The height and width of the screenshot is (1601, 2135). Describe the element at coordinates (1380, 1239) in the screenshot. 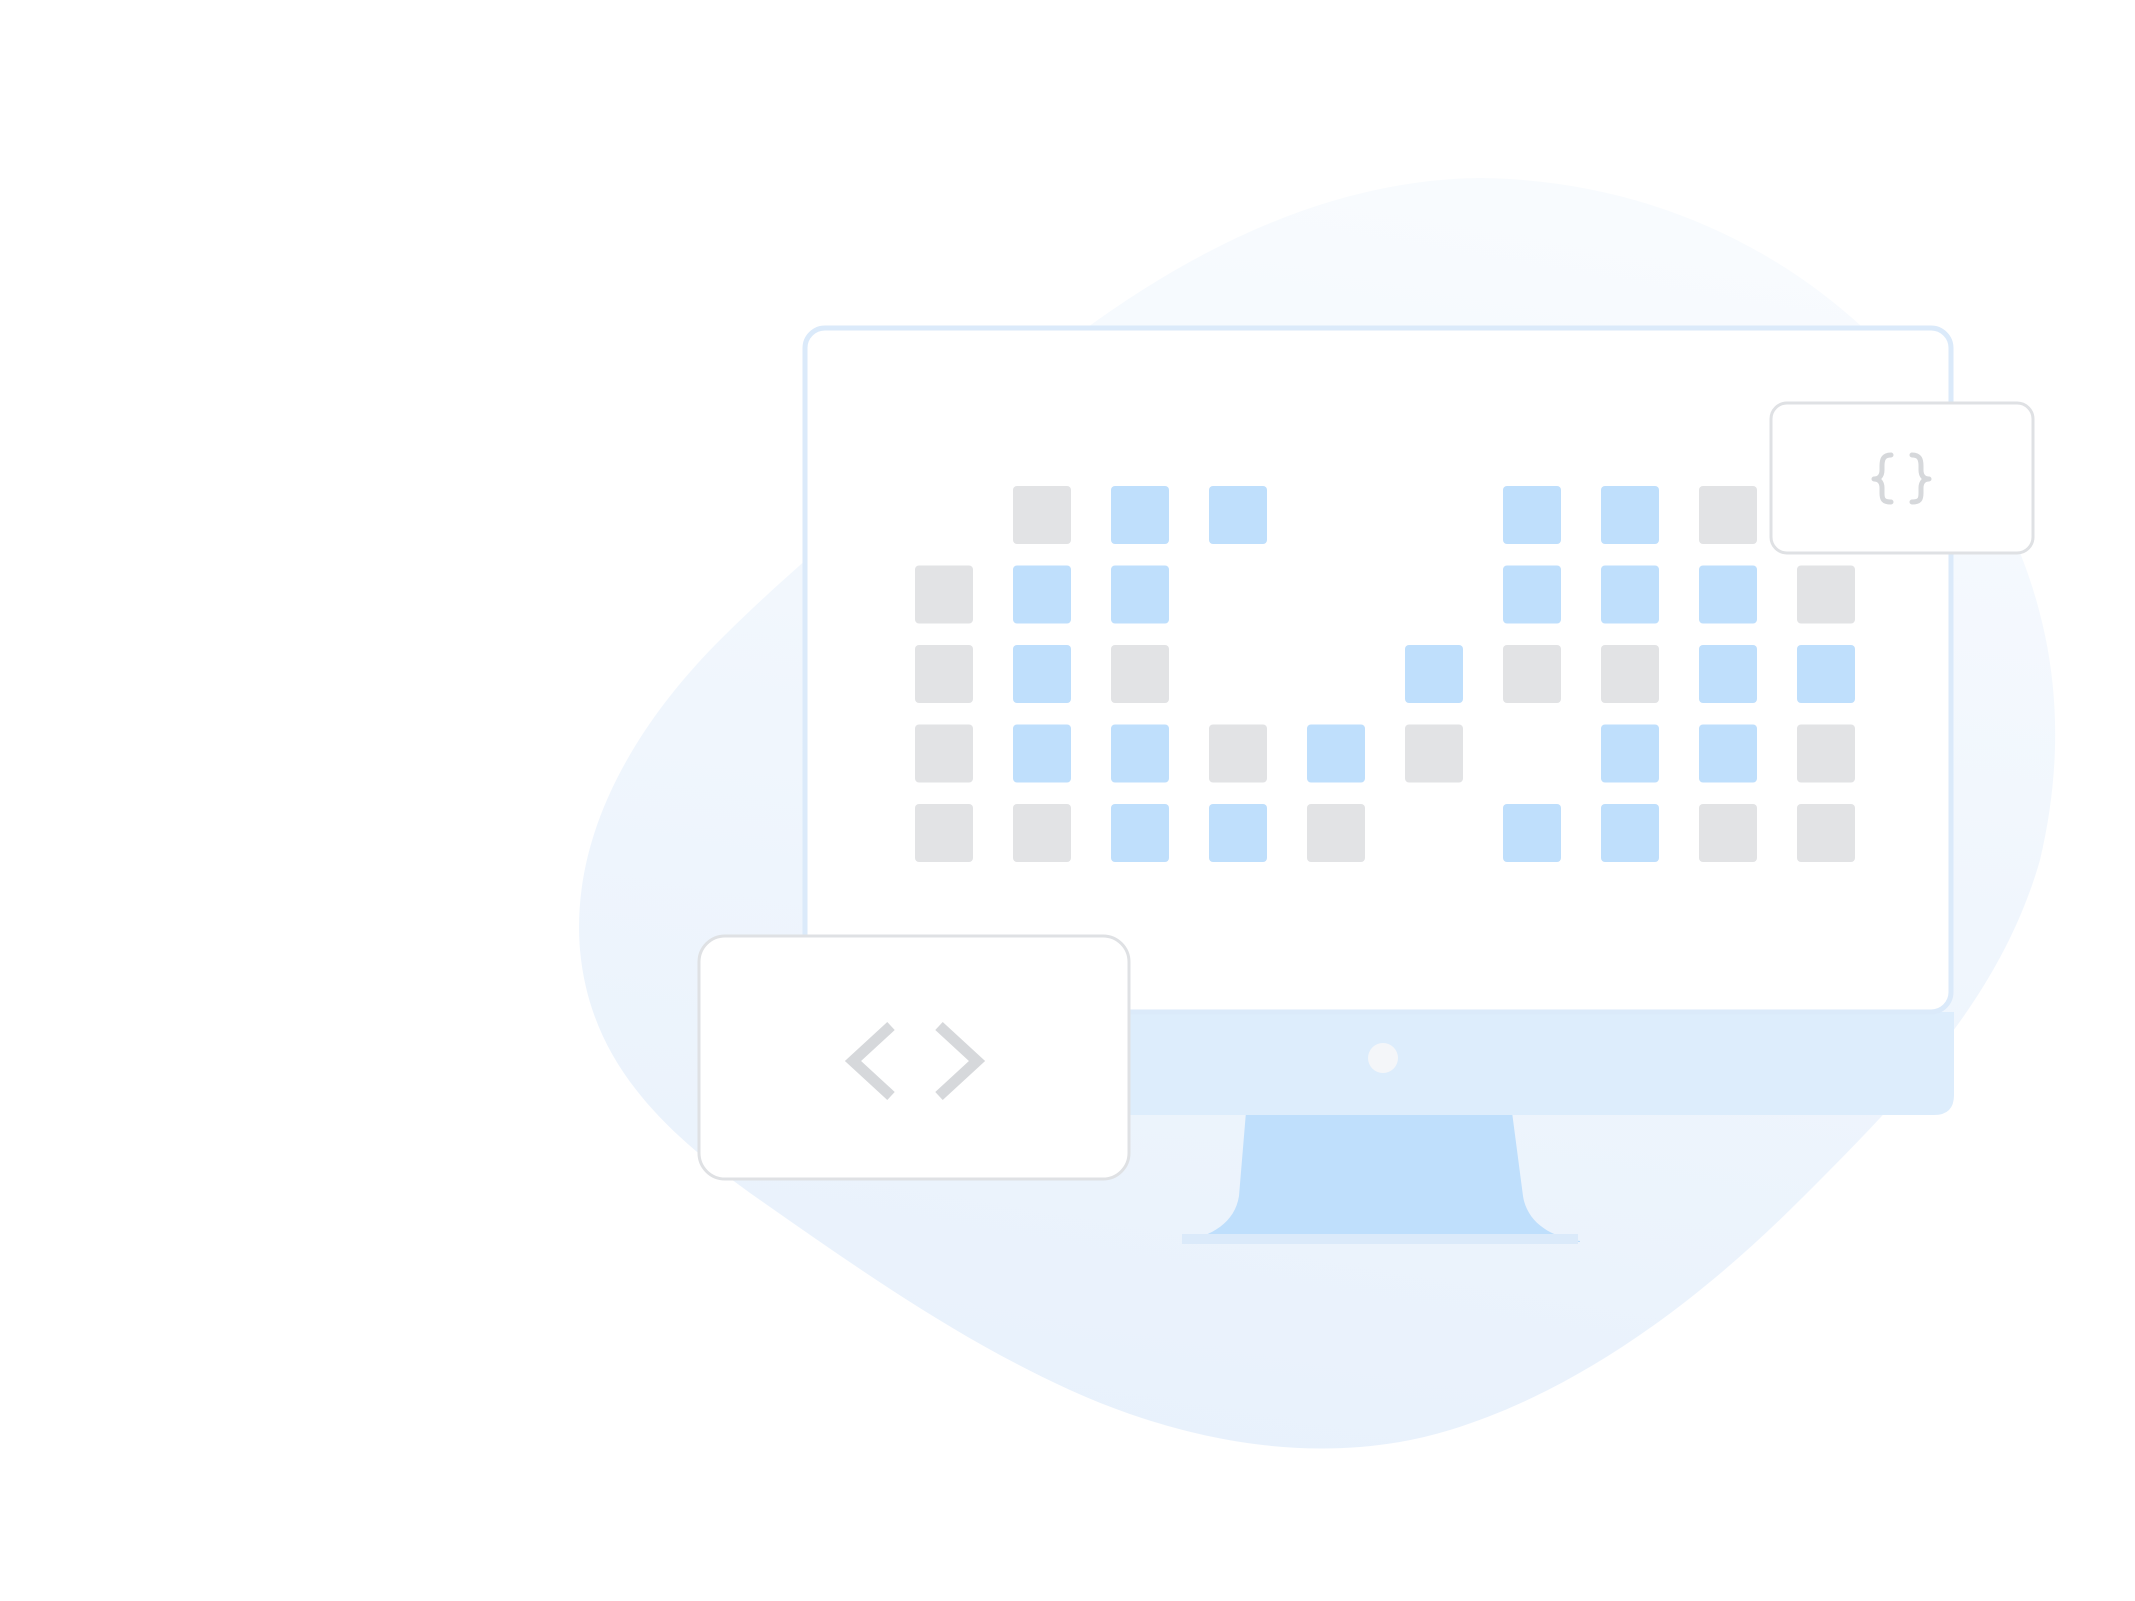

I see `monitor-stand-base` at that location.